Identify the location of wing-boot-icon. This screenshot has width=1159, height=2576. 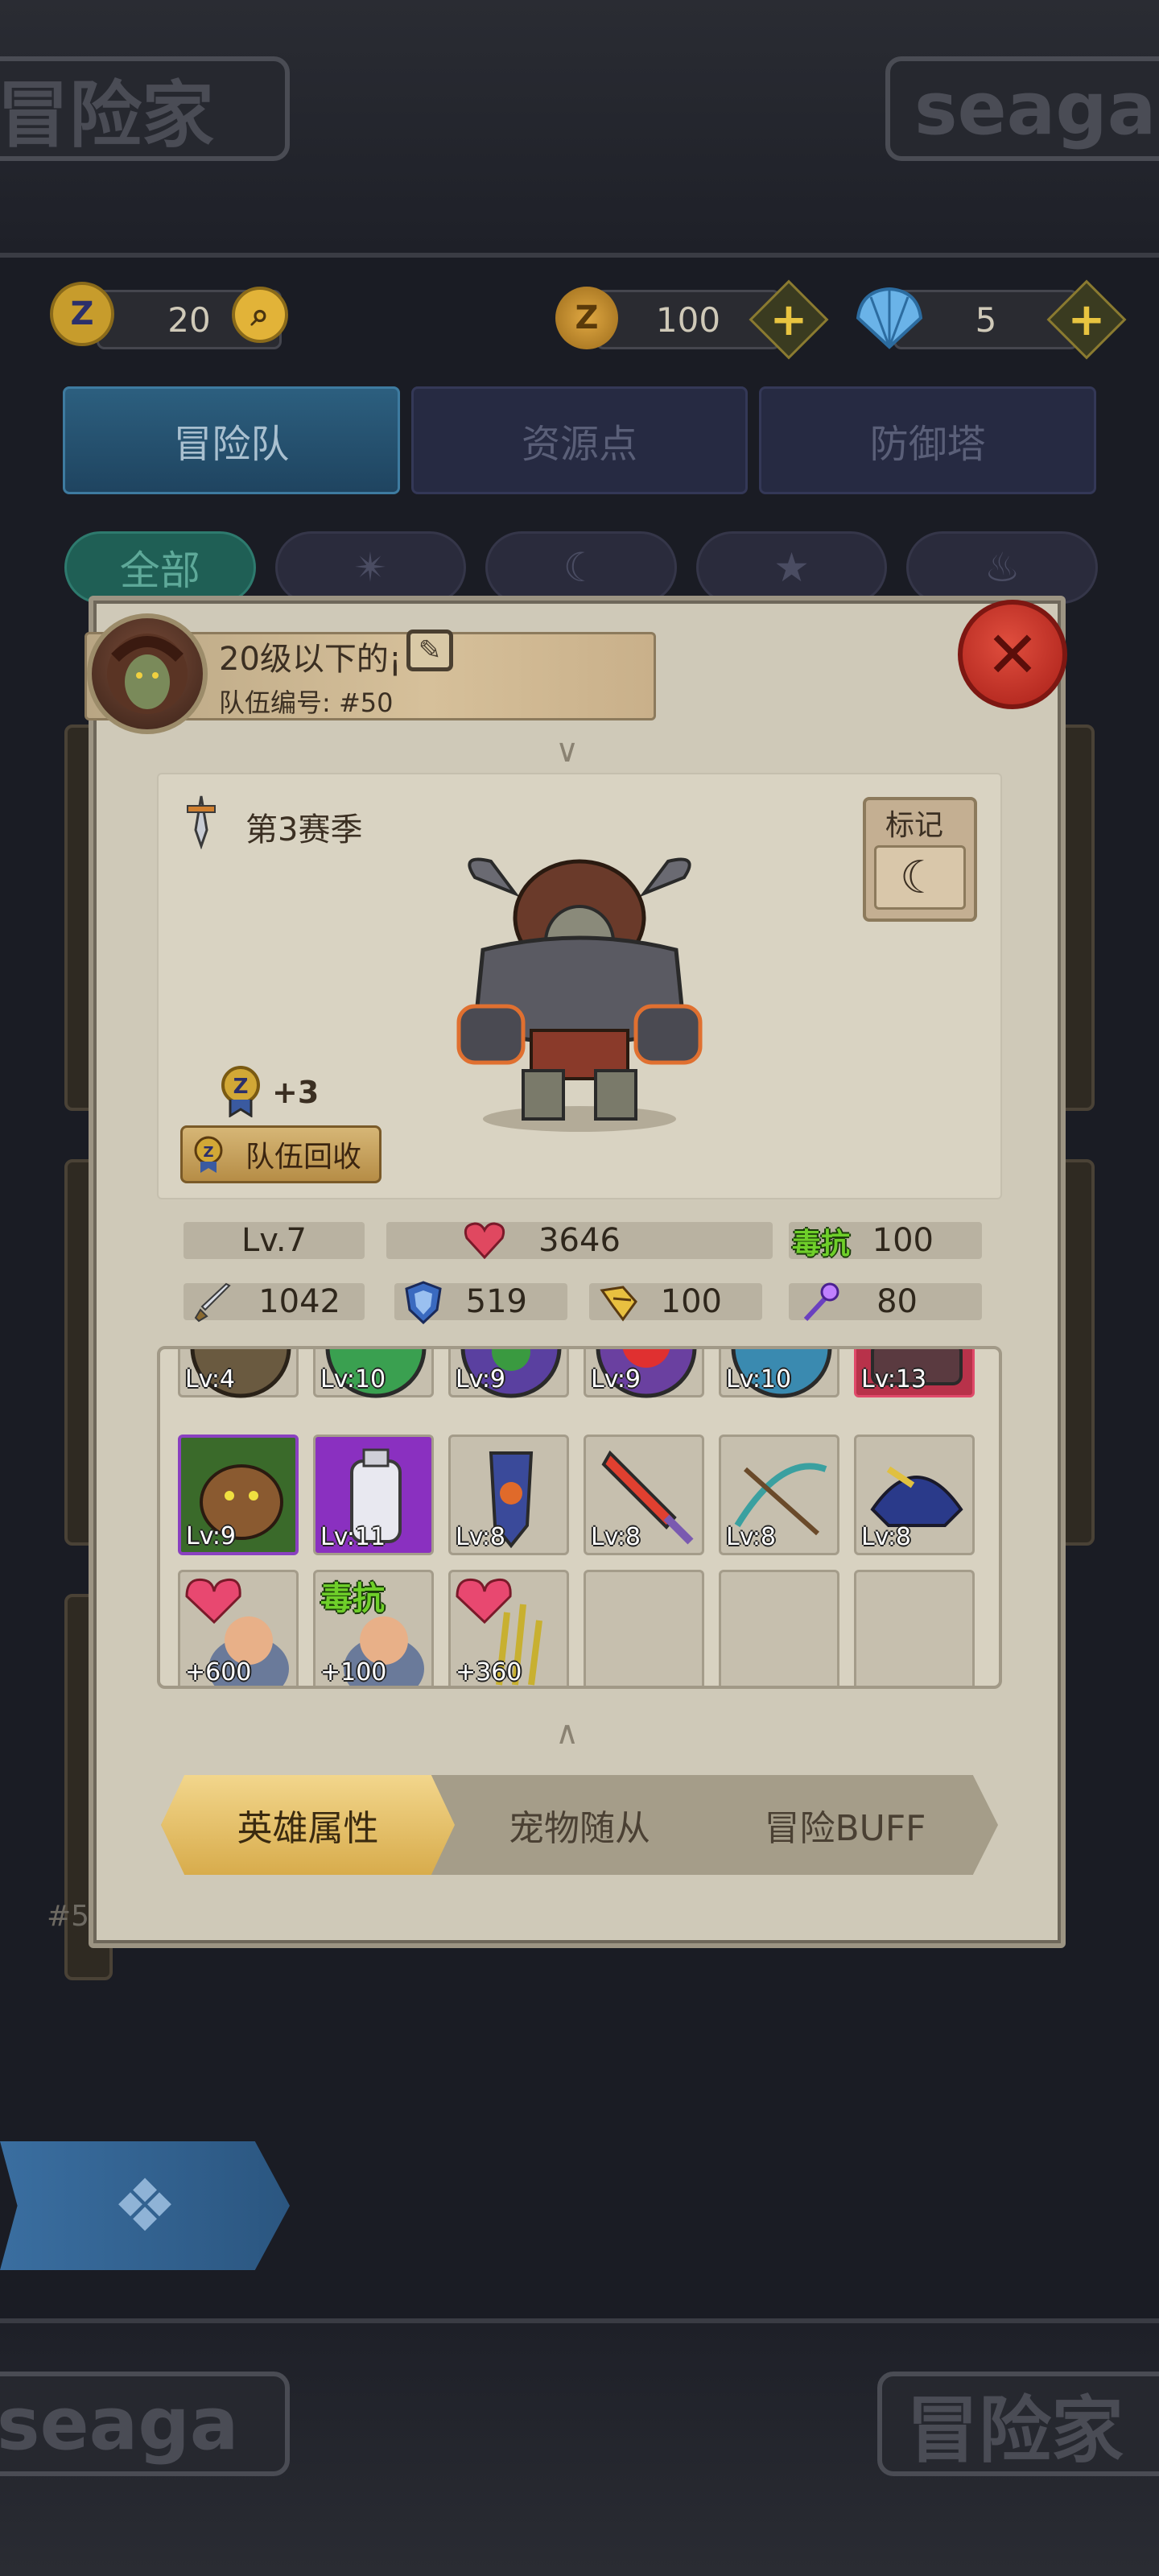
(619, 1302).